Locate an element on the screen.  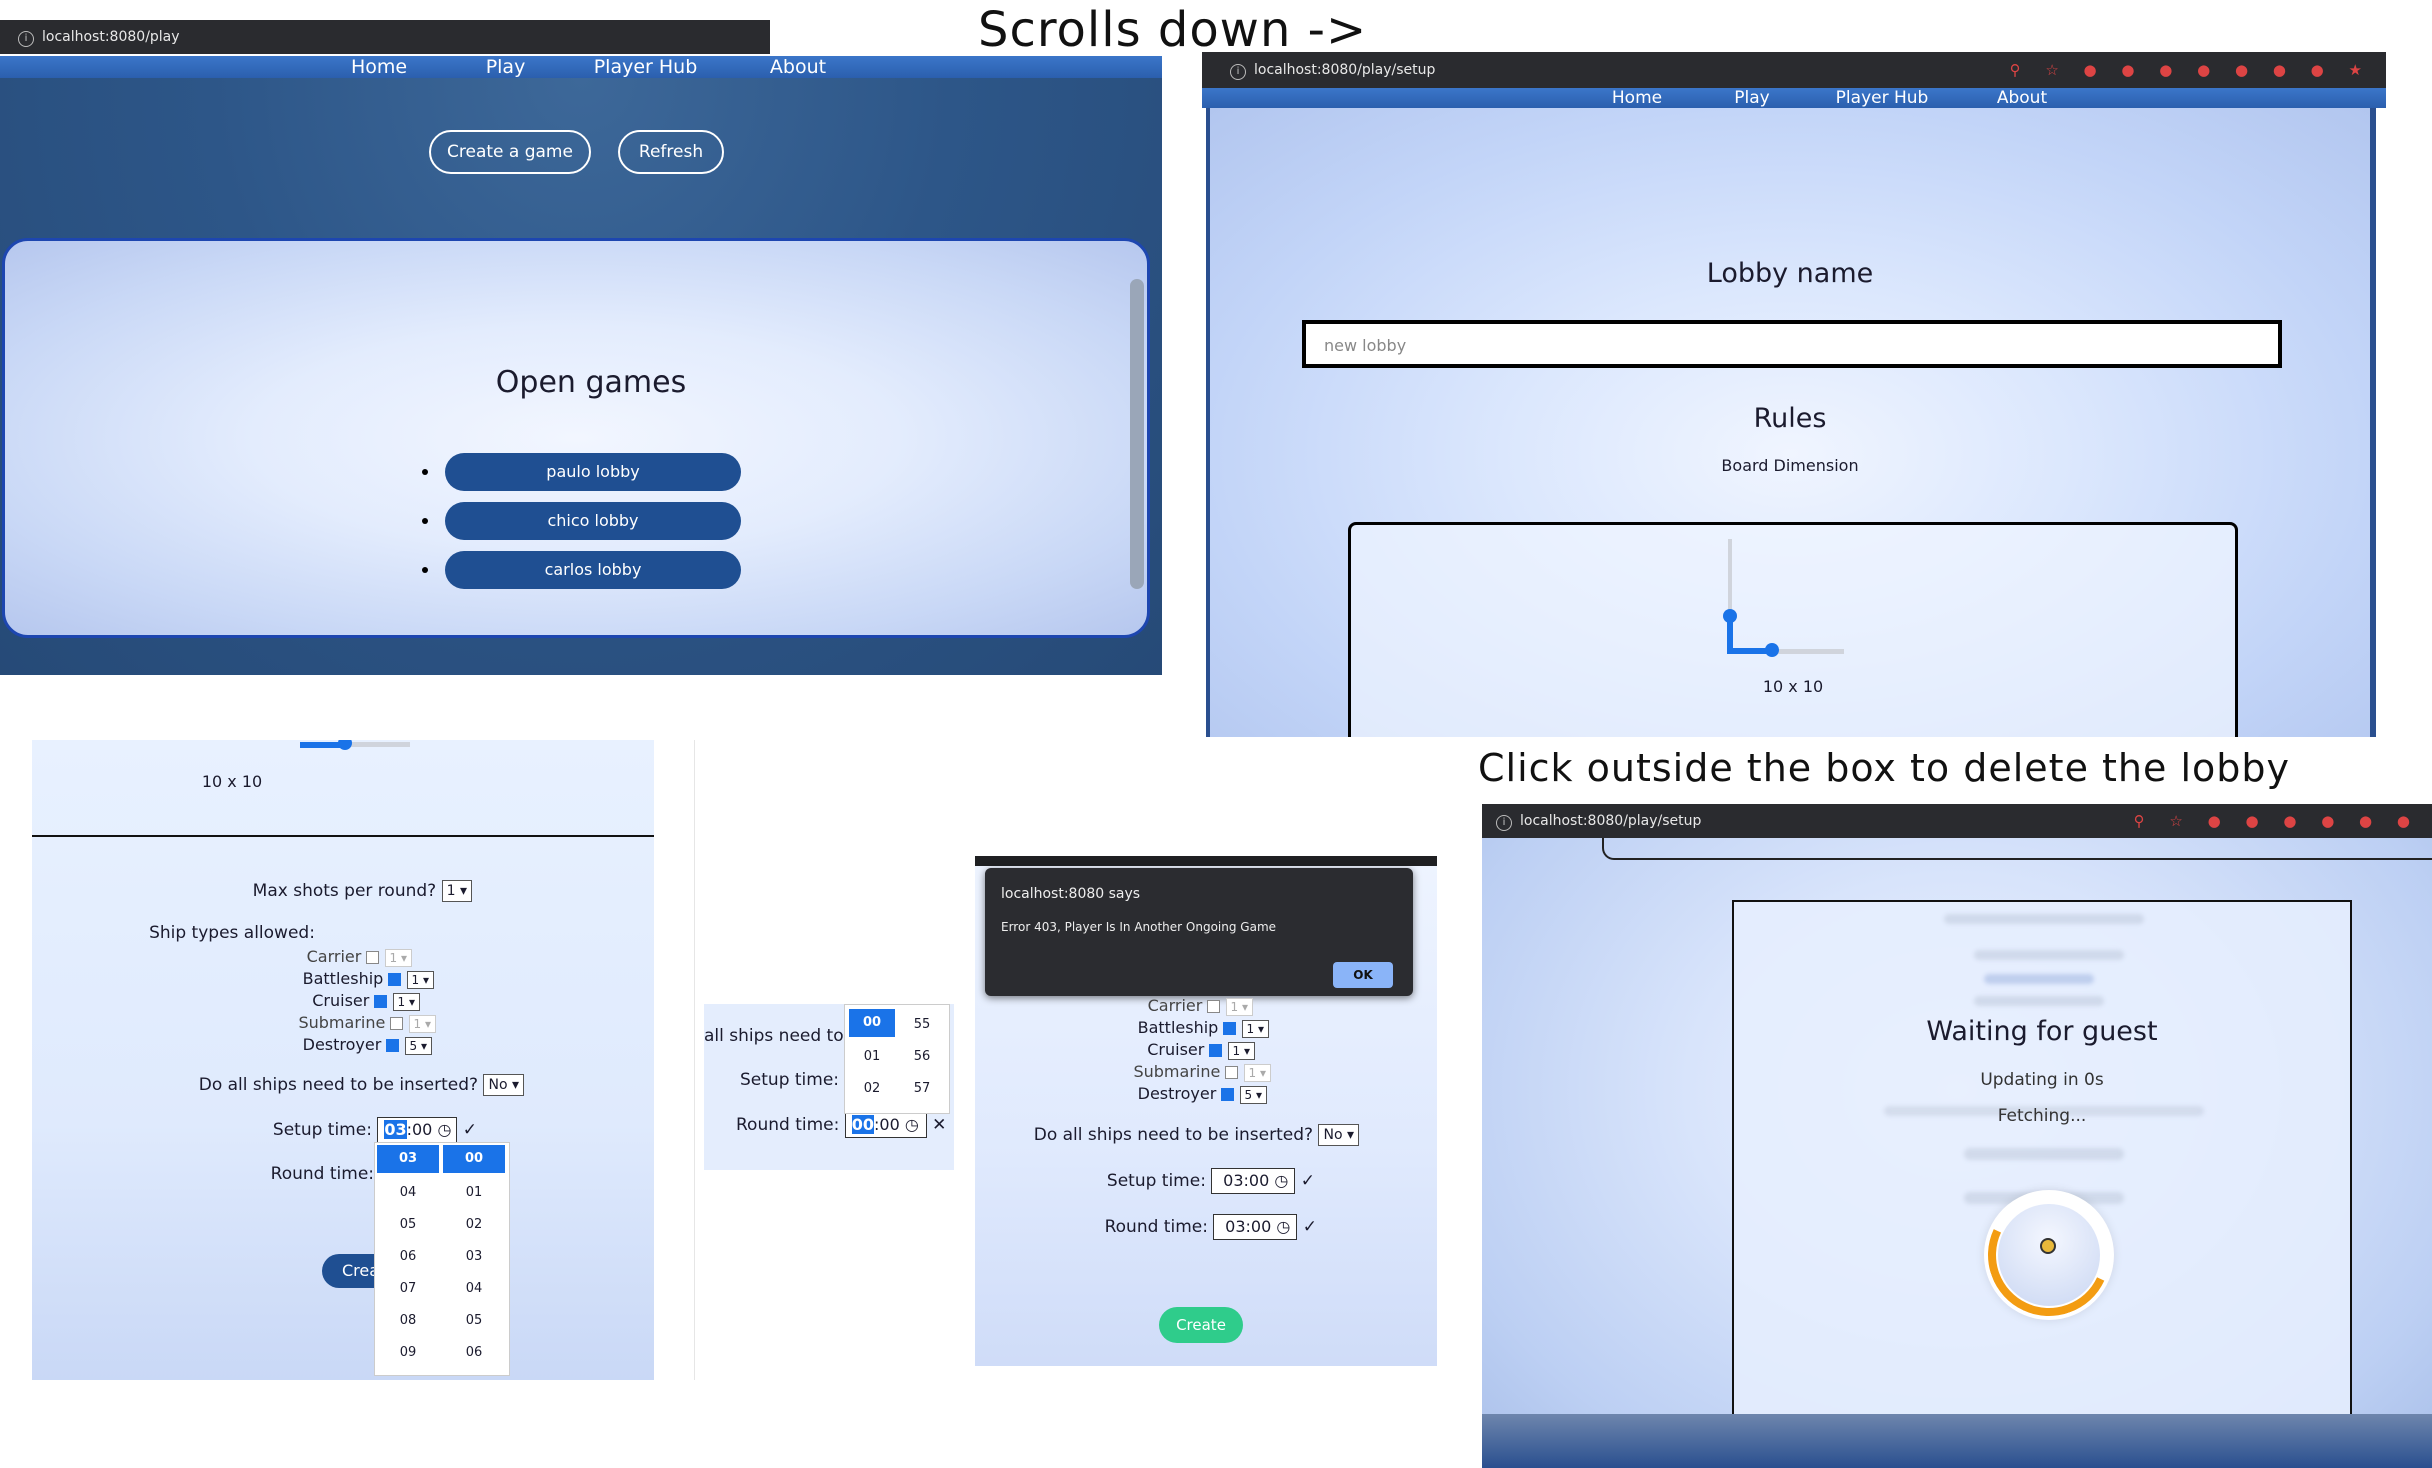
round-minute-segment: :00 is located at coordinates (887, 1124).